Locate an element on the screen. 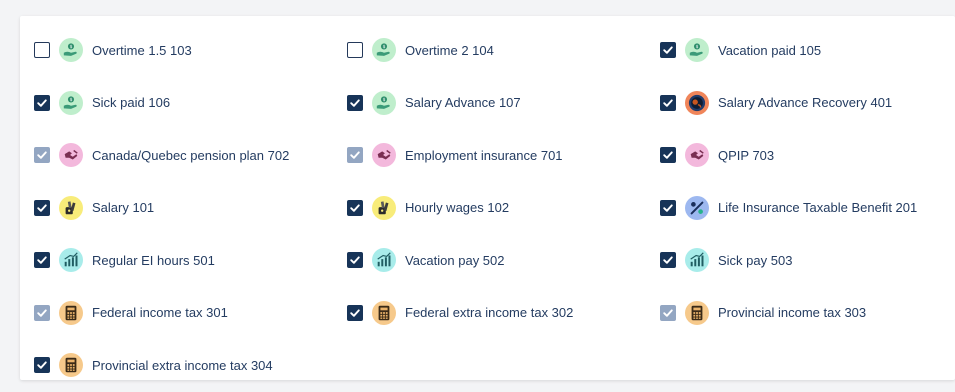 This screenshot has height=392, width=955. checkbox-item-regular-ei-hours-501: Regular EI hours 501 is located at coordinates (190, 260).